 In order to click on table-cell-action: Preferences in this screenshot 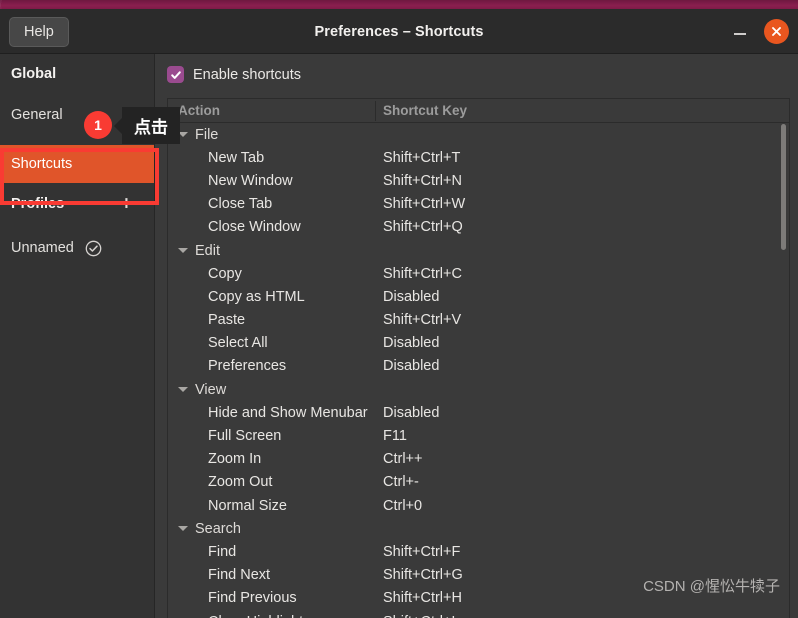, I will do `click(247, 366)`.